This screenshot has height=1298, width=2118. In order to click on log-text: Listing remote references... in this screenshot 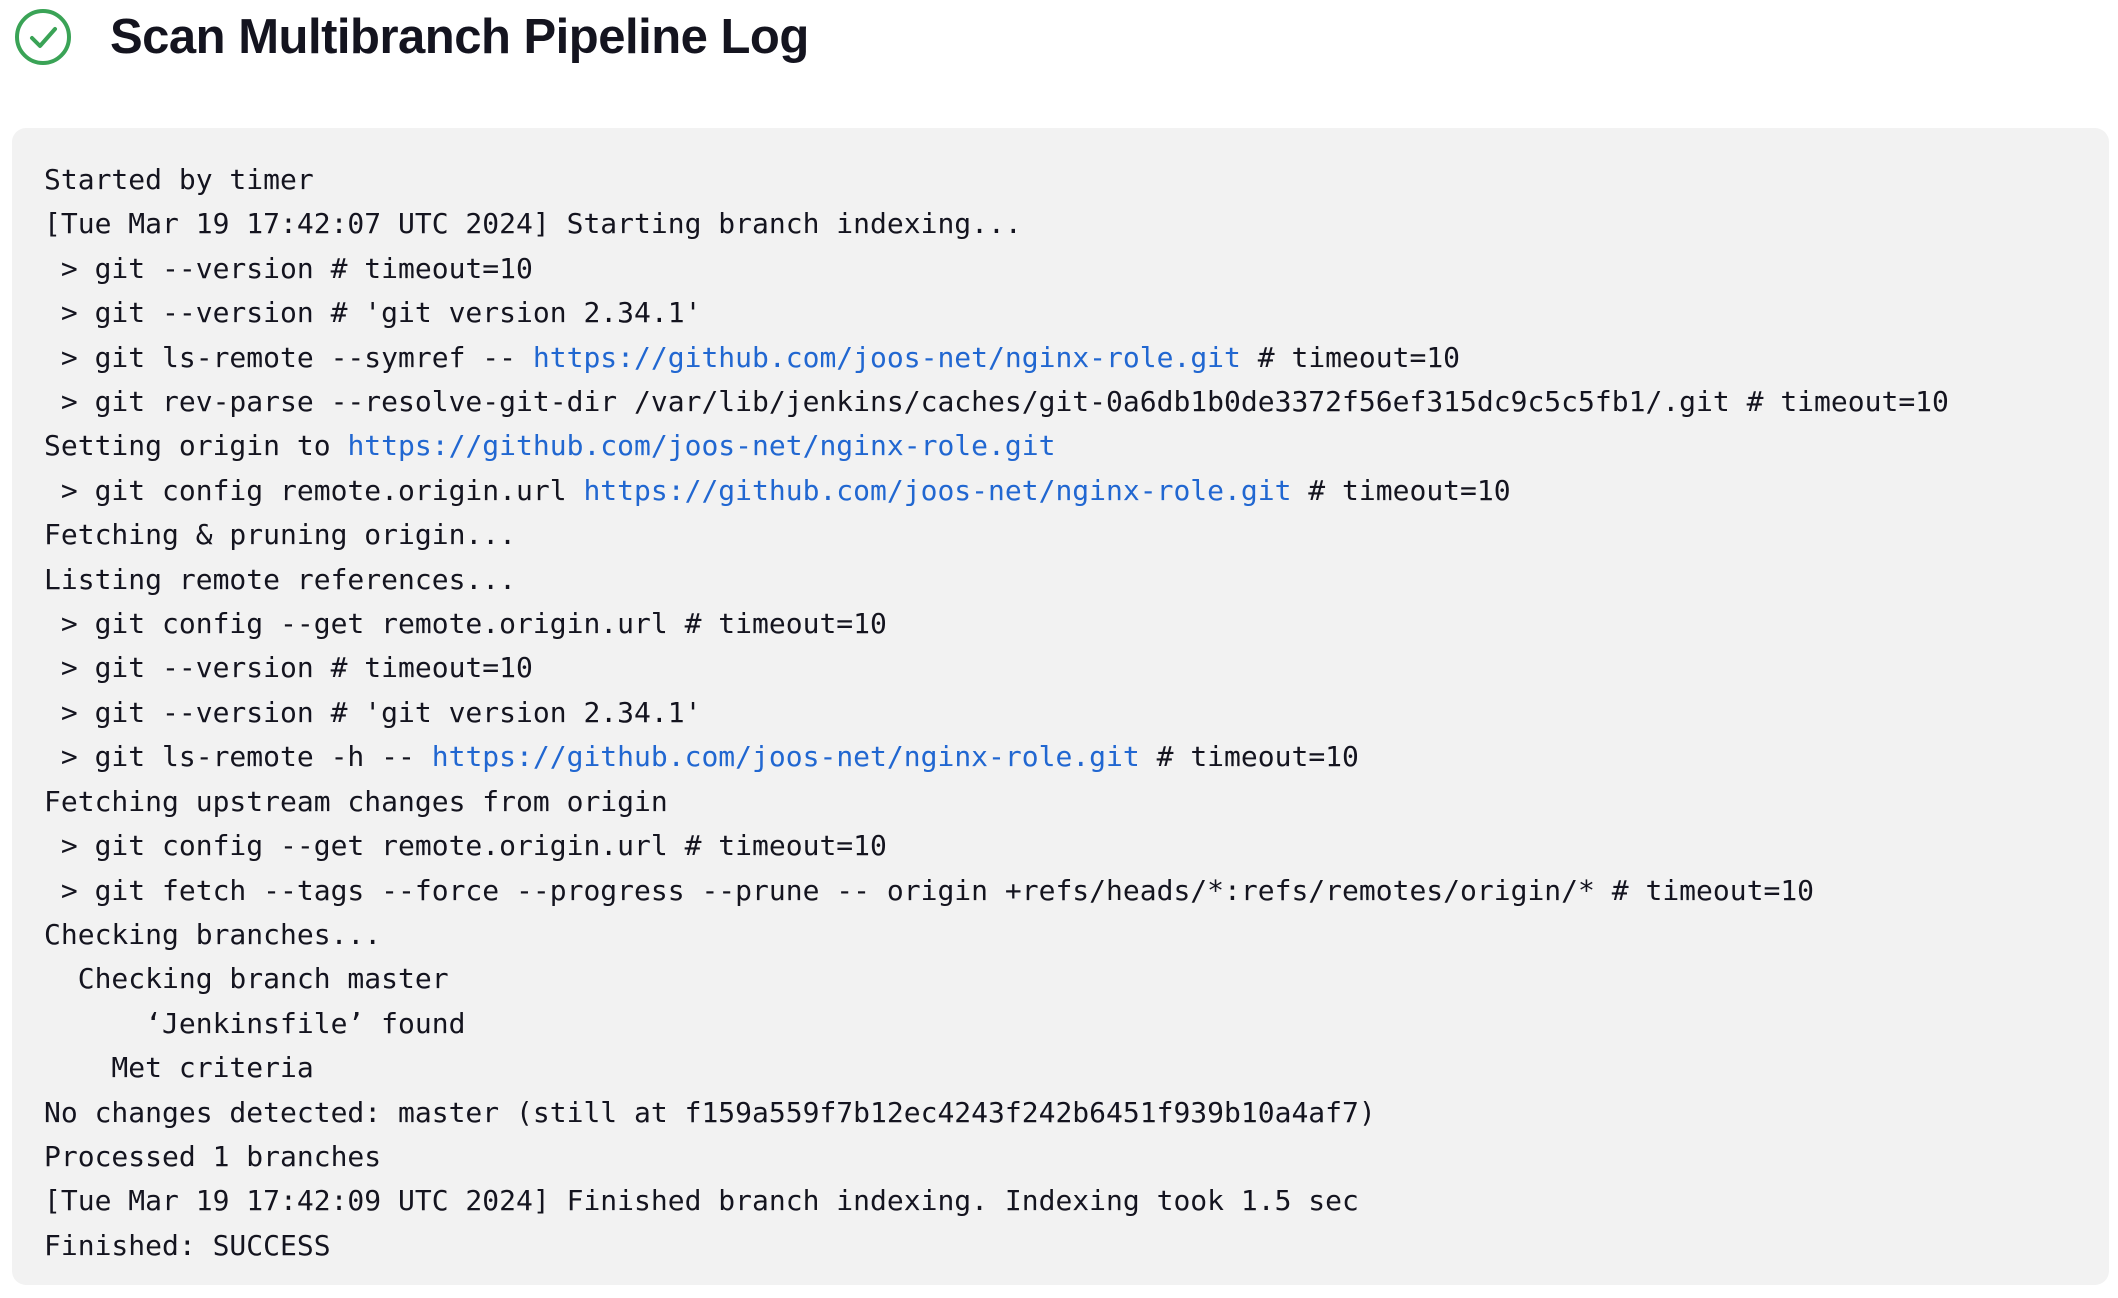, I will do `click(280, 579)`.